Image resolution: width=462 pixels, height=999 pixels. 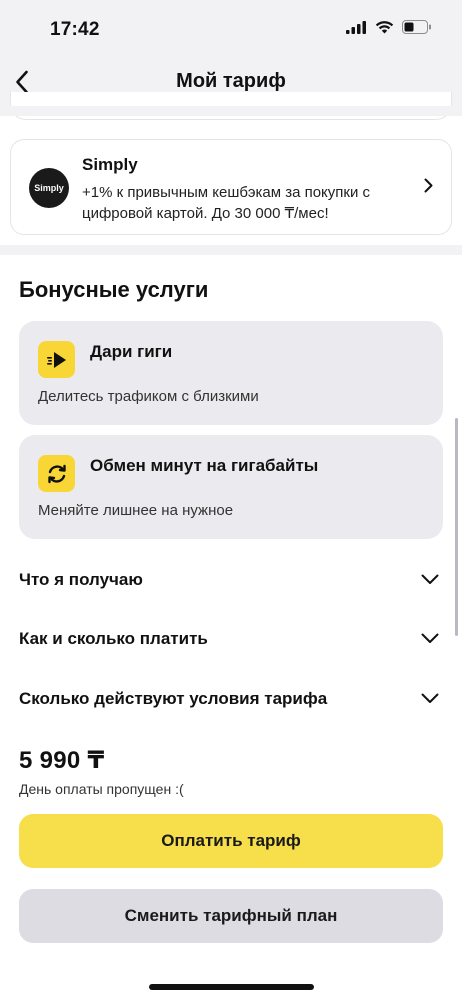 I want to click on pay-tariff-button: Оплатить тариф, so click(x=231, y=841).